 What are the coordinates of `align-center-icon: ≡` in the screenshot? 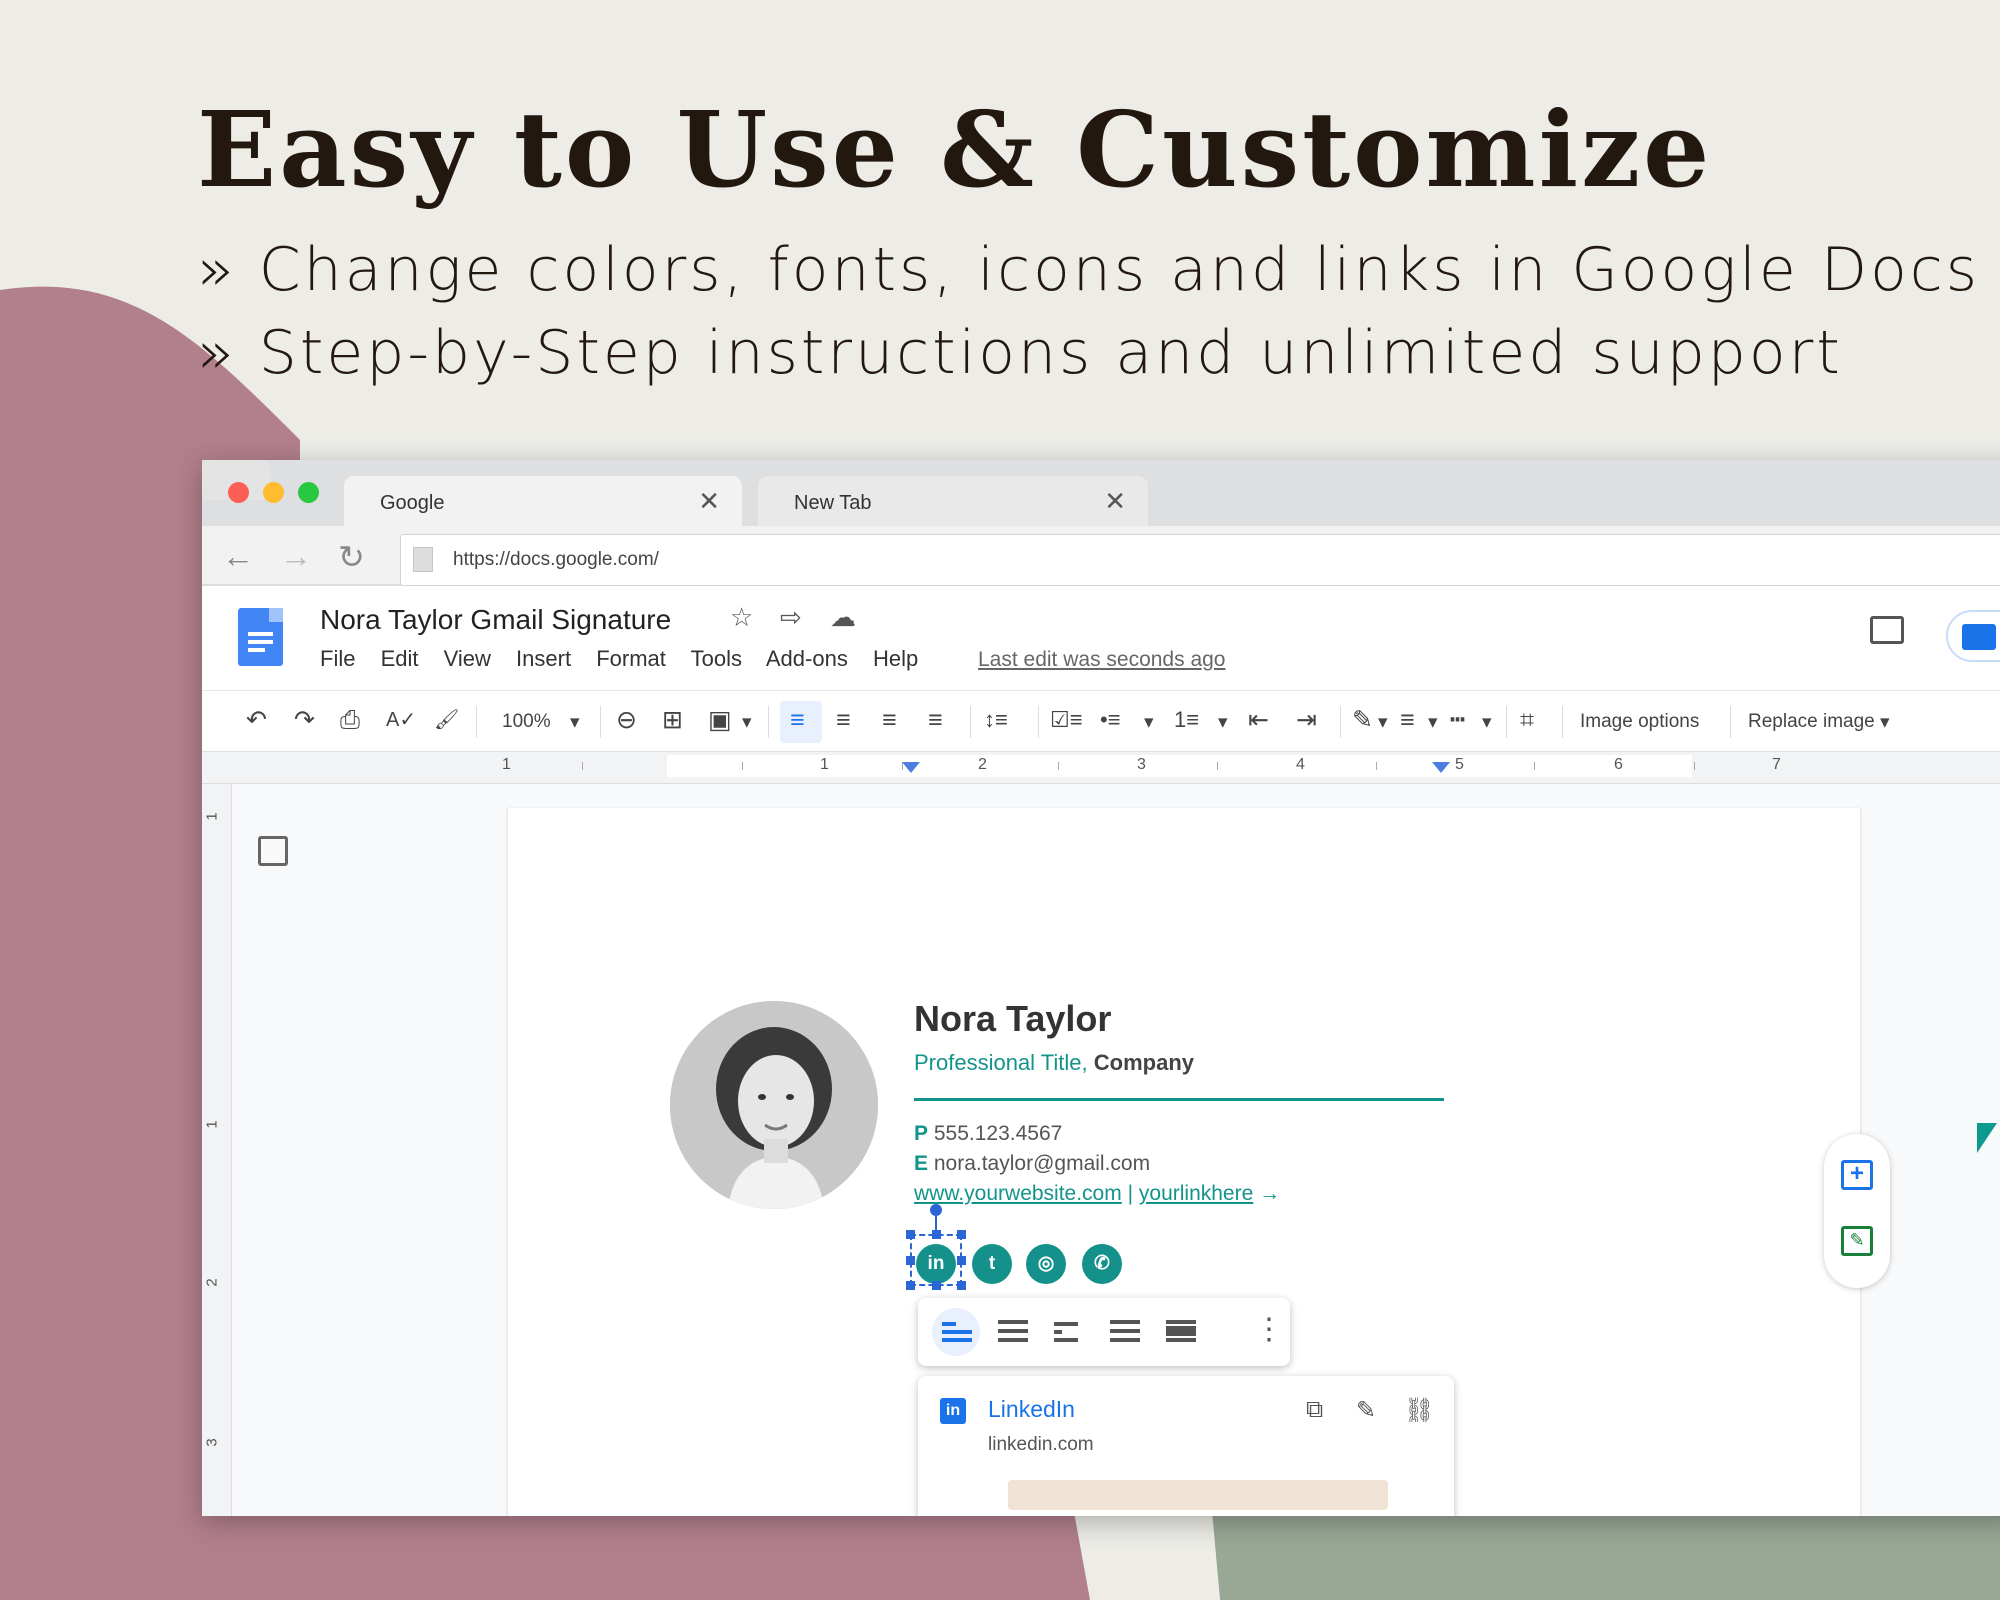 It's located at (843, 720).